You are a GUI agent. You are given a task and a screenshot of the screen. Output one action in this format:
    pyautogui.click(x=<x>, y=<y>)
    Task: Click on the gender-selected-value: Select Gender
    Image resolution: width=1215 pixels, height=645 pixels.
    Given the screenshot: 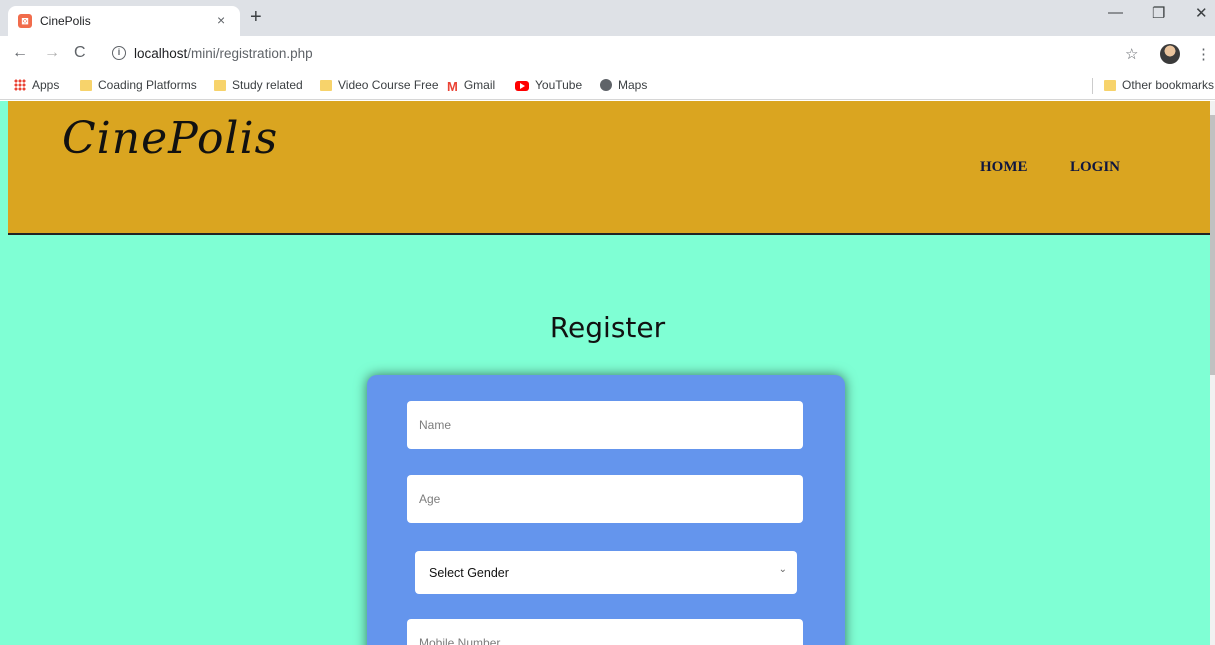 What is the action you would take?
    pyautogui.click(x=469, y=573)
    